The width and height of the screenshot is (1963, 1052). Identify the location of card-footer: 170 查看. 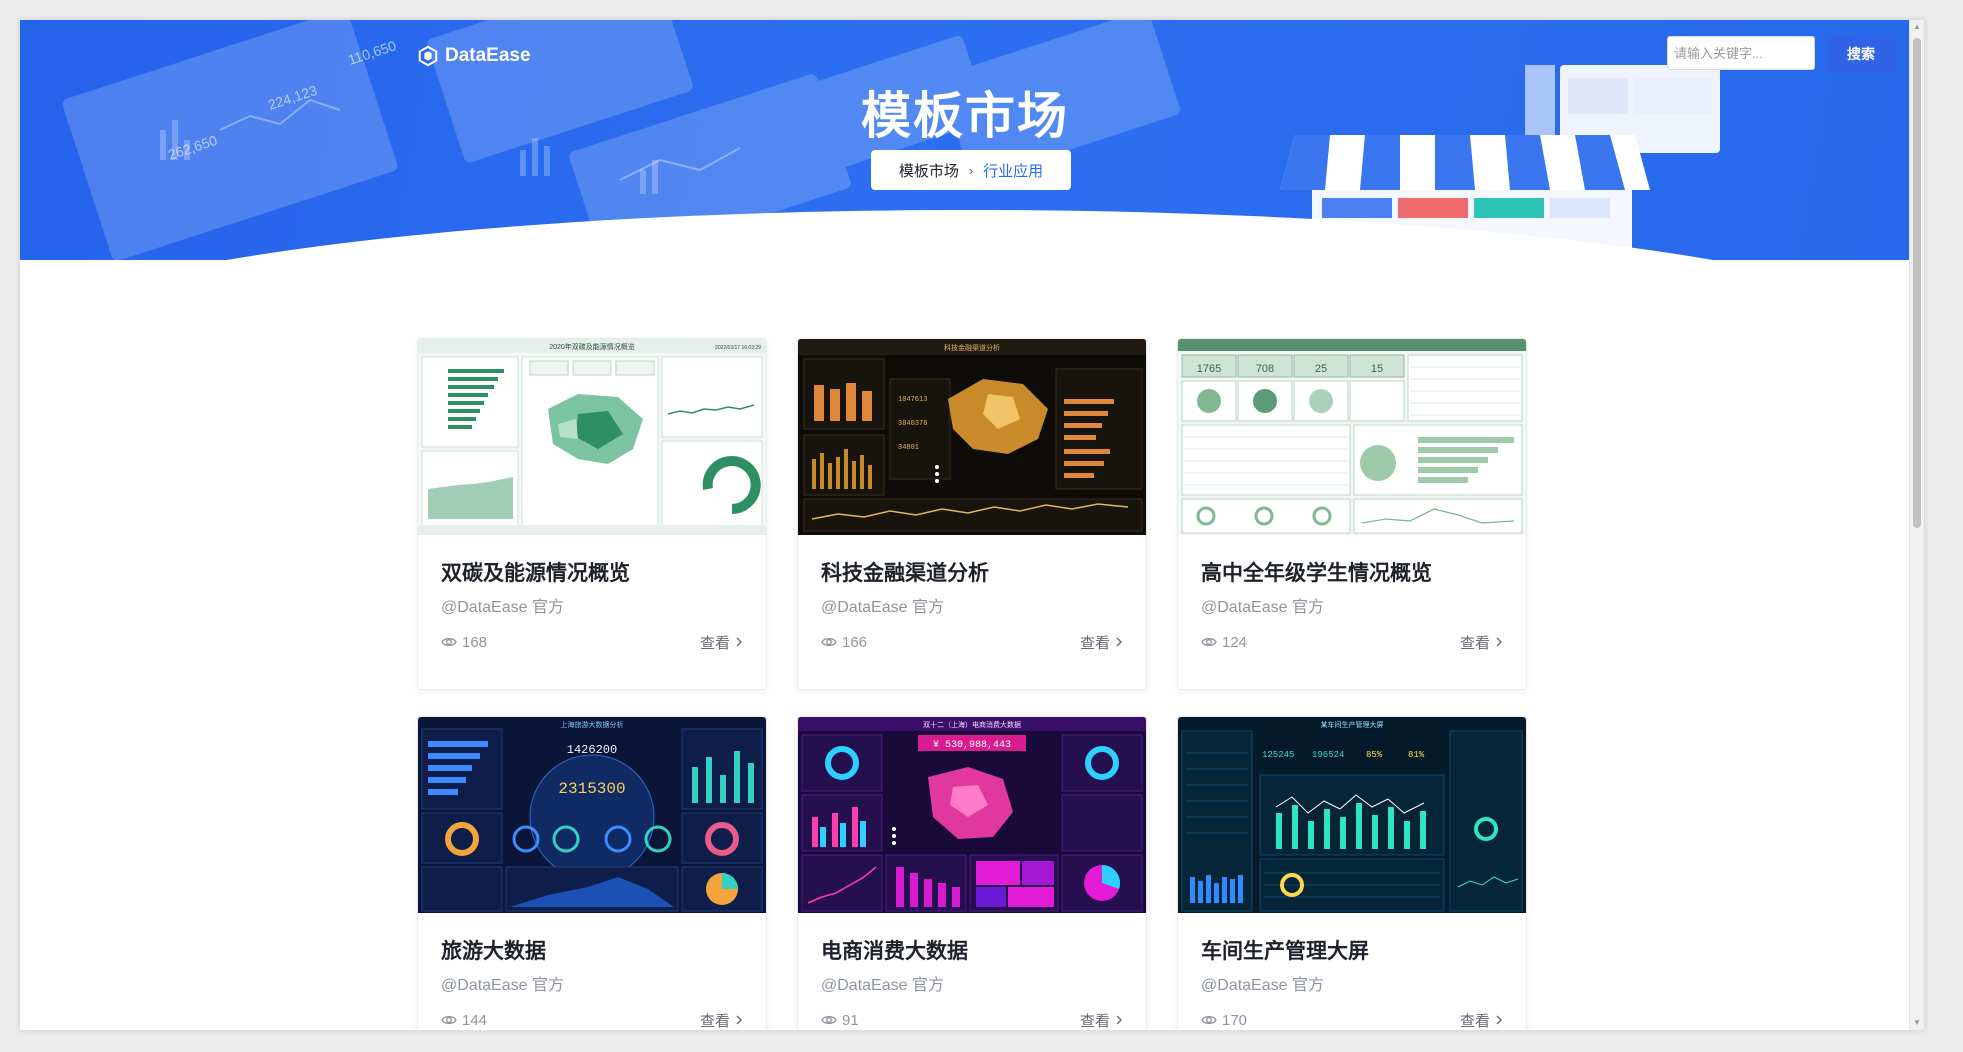
(1352, 1019).